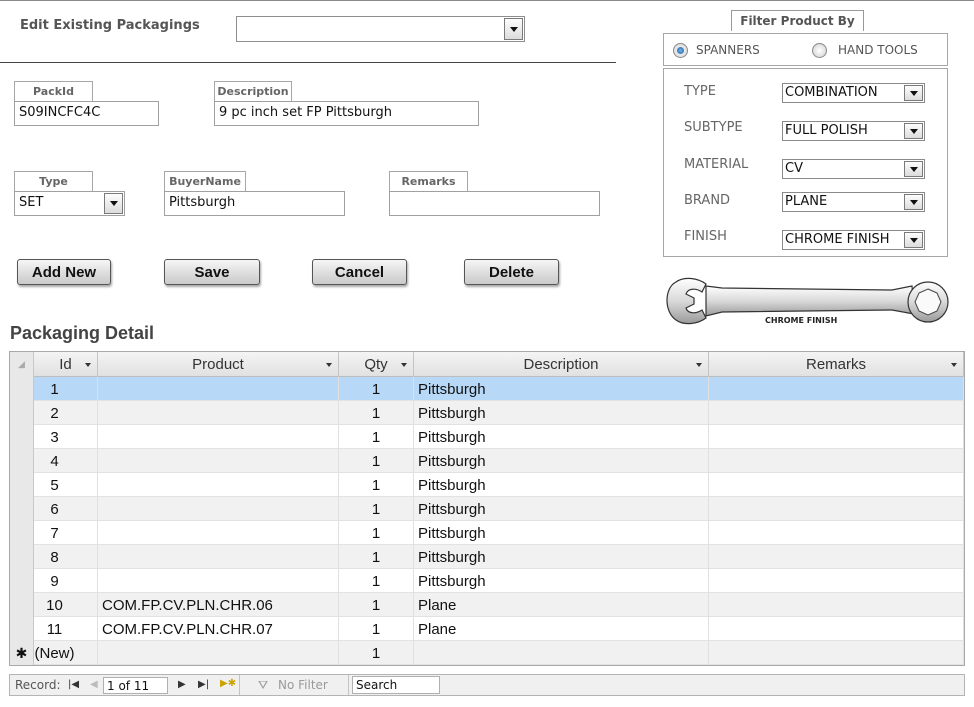 This screenshot has height=707, width=974. I want to click on cell-product: COM.FP.CV.PLN.CHR.06, so click(218, 605).